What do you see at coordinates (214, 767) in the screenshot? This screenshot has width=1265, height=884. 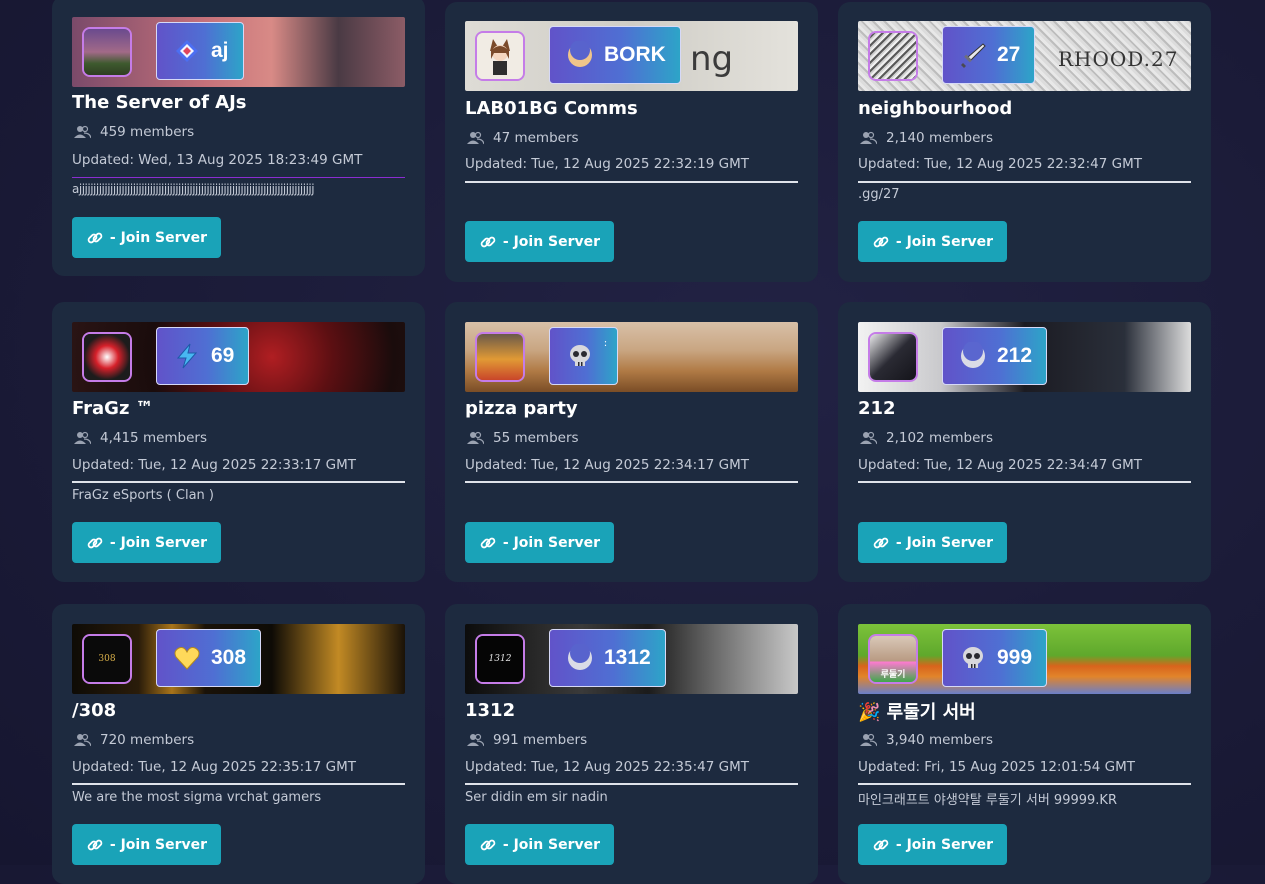 I see `updated-timestamp: Updated: Tue, 12 Aug 2025 22:35:17 GMT` at bounding box center [214, 767].